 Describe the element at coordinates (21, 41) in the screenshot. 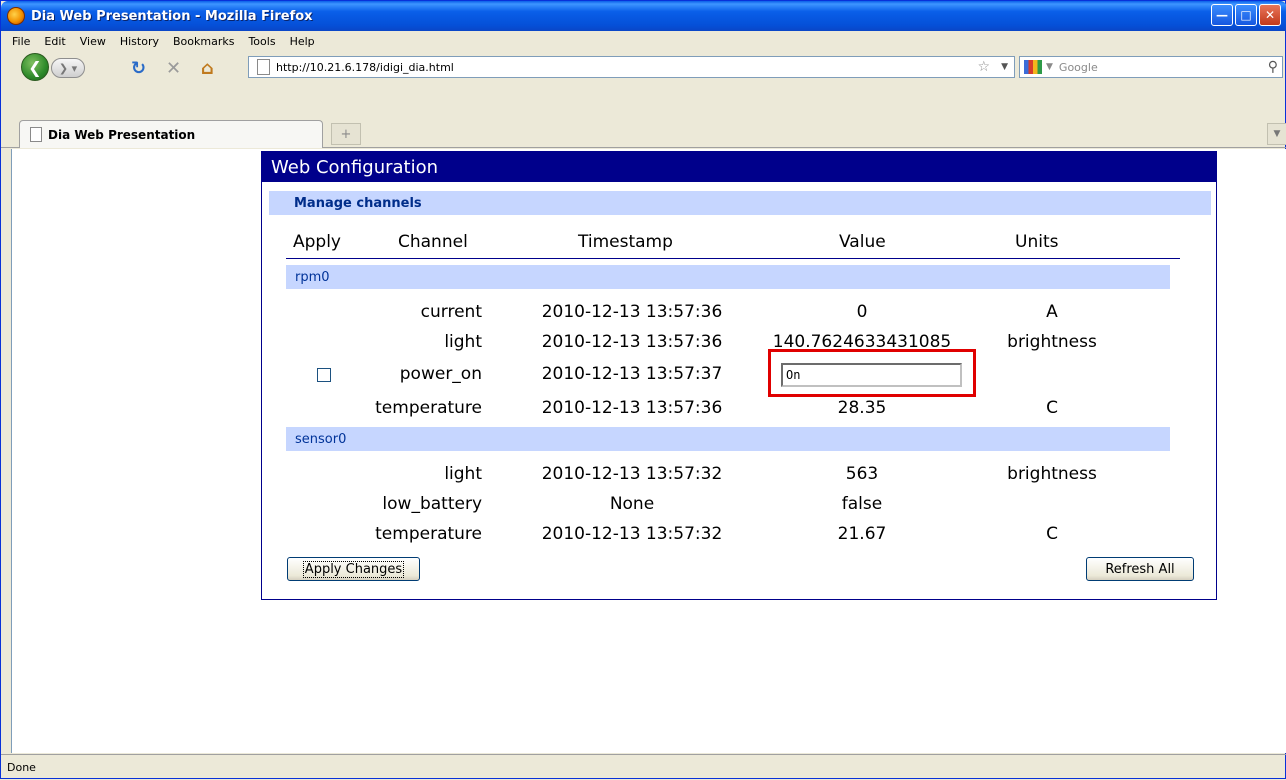

I see `menu-file: File` at that location.